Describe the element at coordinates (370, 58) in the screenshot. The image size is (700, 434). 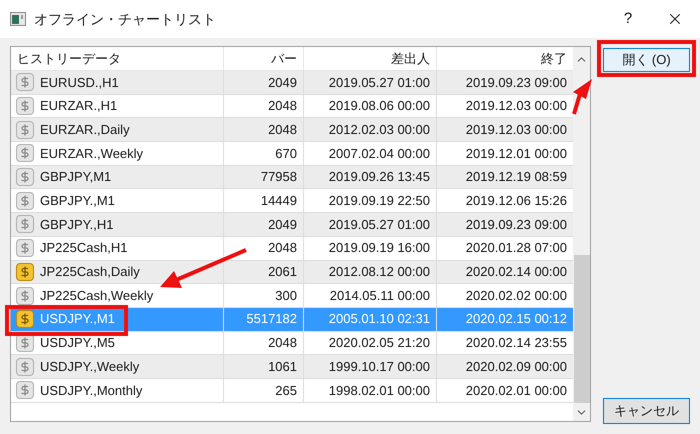
I see `column-header: 差出人` at that location.